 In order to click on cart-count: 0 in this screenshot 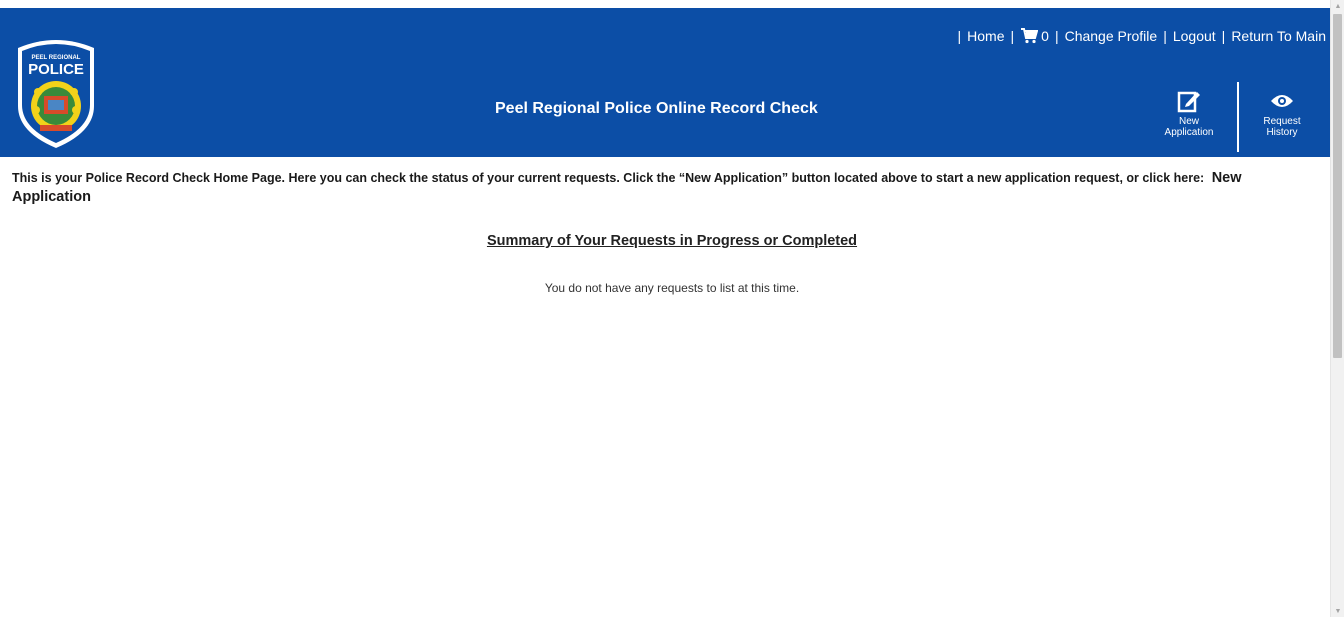, I will do `click(1045, 36)`.